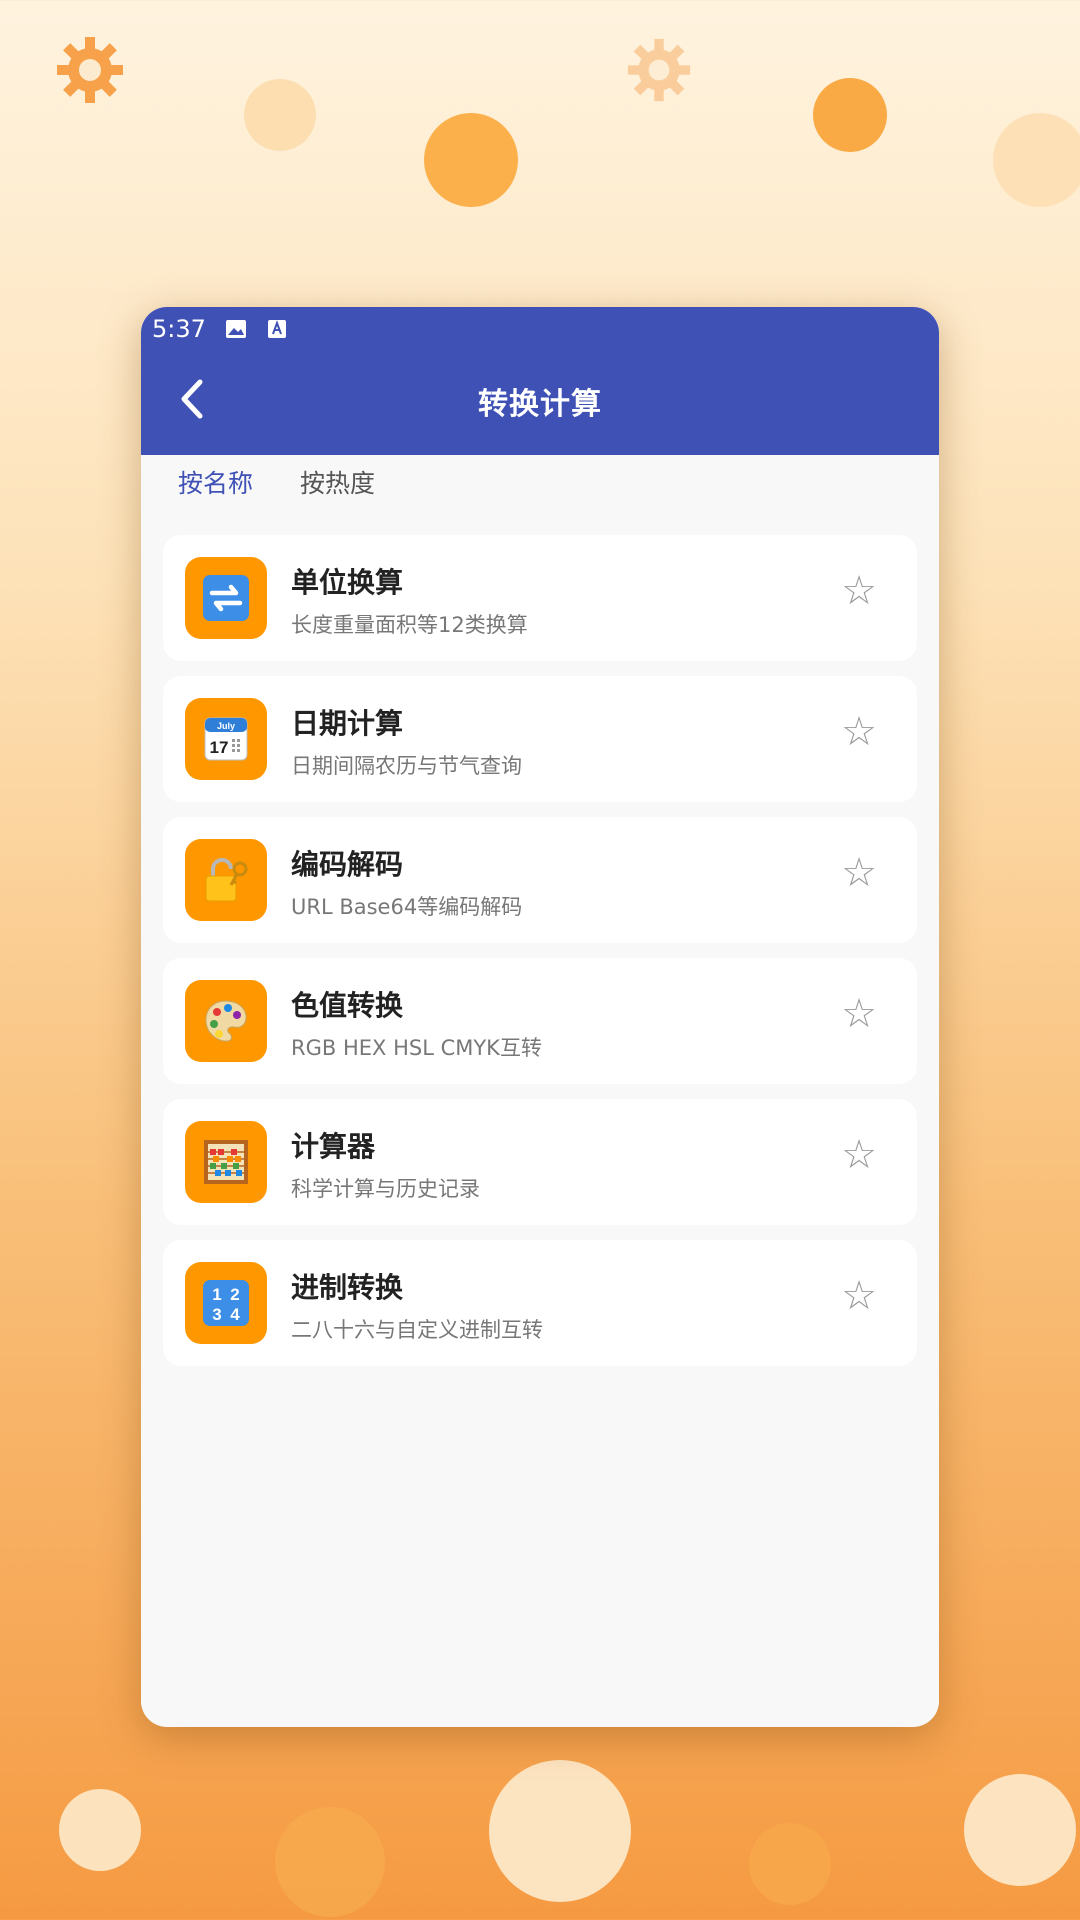 This screenshot has width=1080, height=1920. What do you see at coordinates (215, 482) in the screenshot?
I see `tab-by-name: 按名称` at bounding box center [215, 482].